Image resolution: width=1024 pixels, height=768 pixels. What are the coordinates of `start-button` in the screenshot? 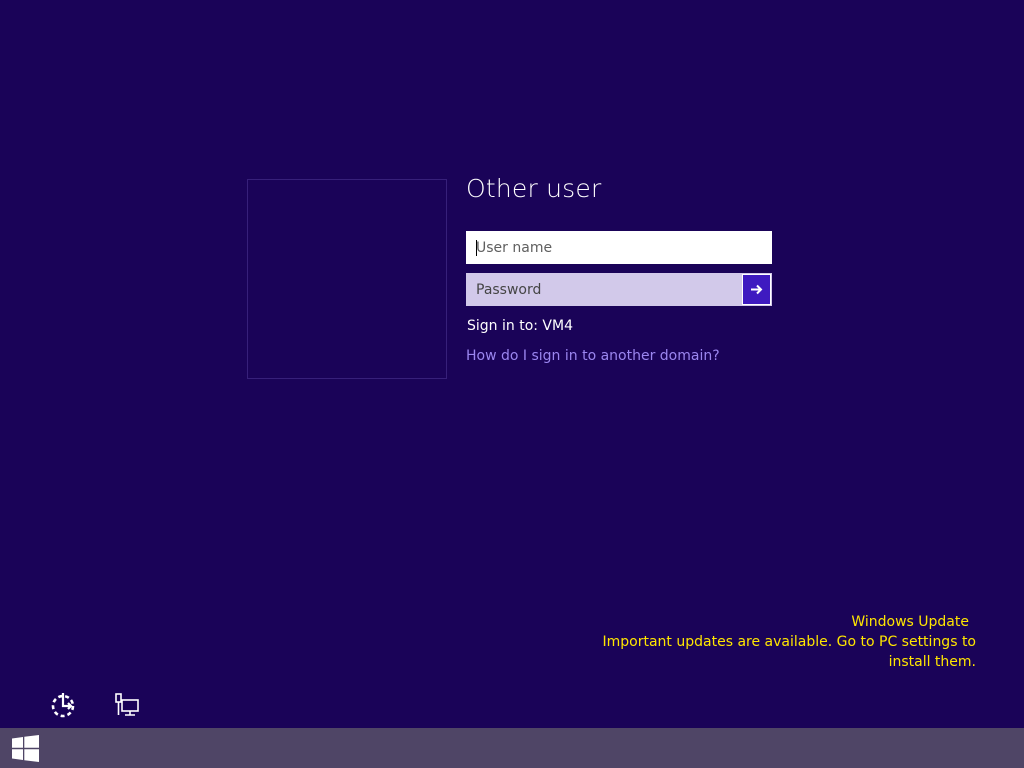 It's located at (25, 748).